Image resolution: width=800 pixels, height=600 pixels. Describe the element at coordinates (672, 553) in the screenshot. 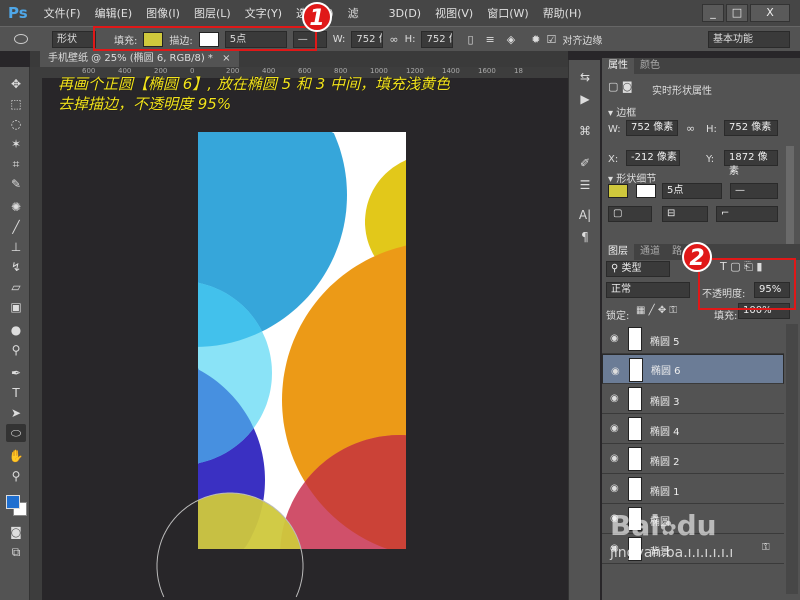

I see `watermark-url: jingyan.ba.ı.ı.ı.ı.ı.ı` at that location.